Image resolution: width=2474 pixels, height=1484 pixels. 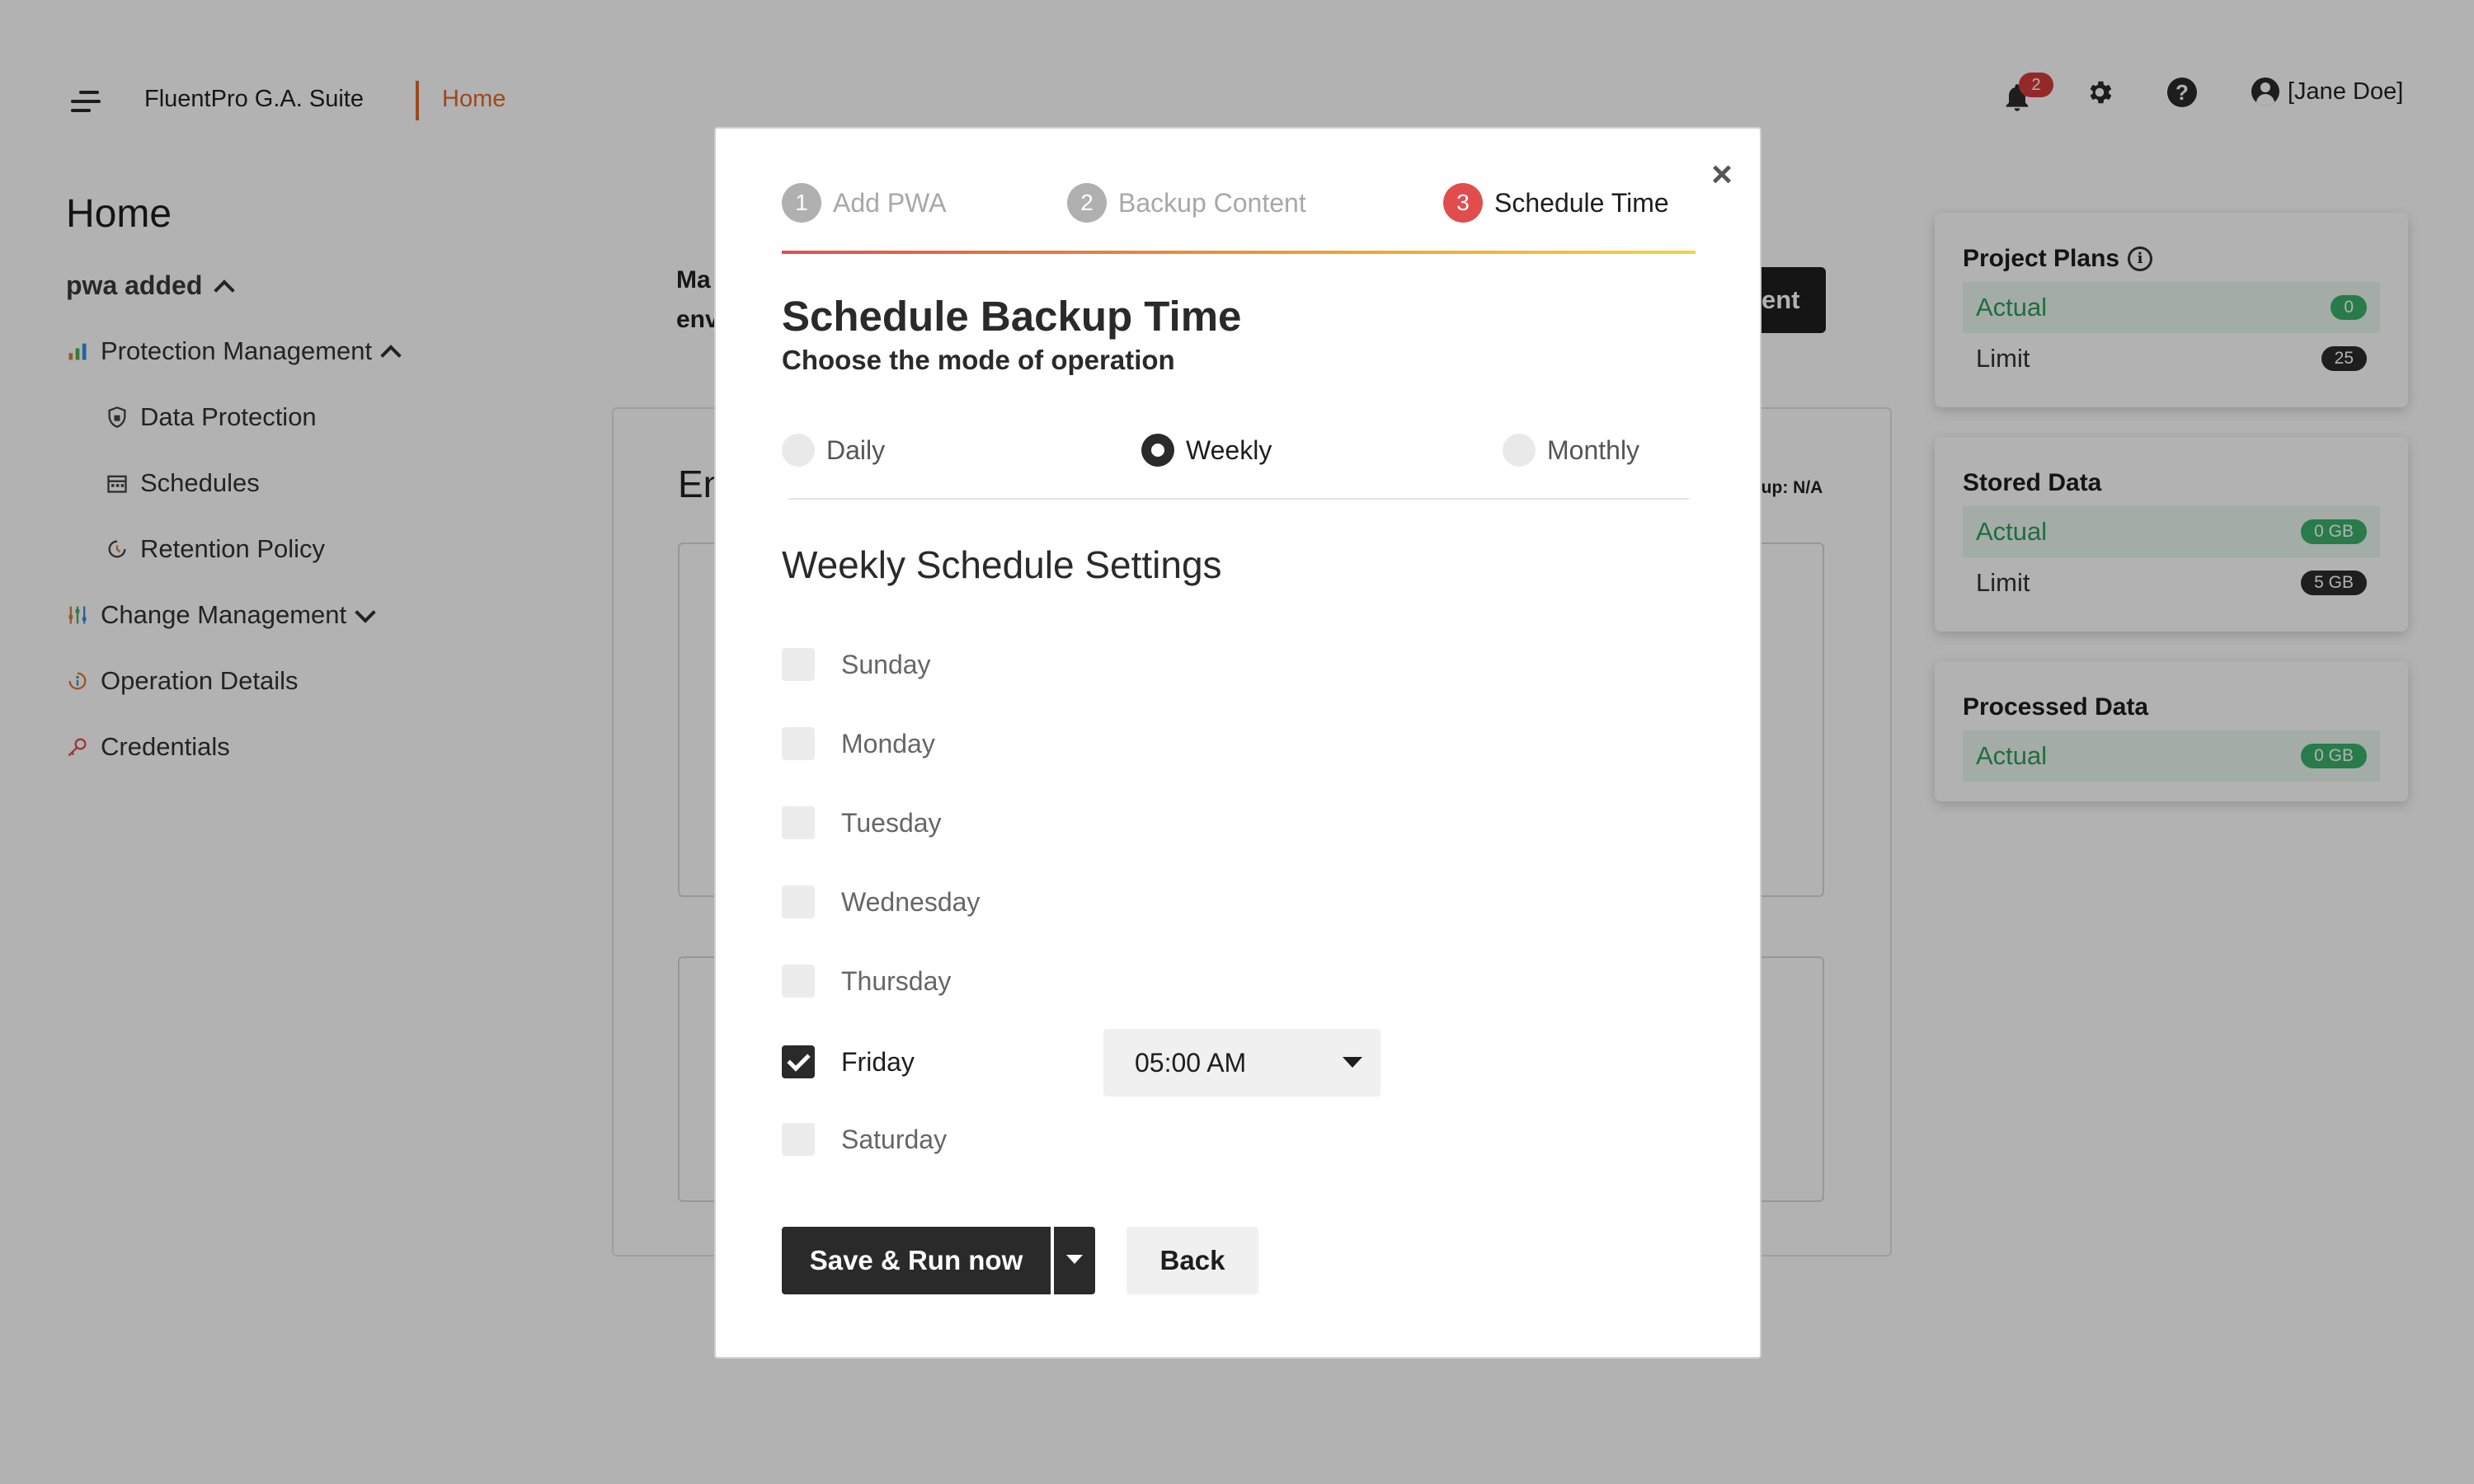 What do you see at coordinates (1157, 450) in the screenshot?
I see `radio-button-selected` at bounding box center [1157, 450].